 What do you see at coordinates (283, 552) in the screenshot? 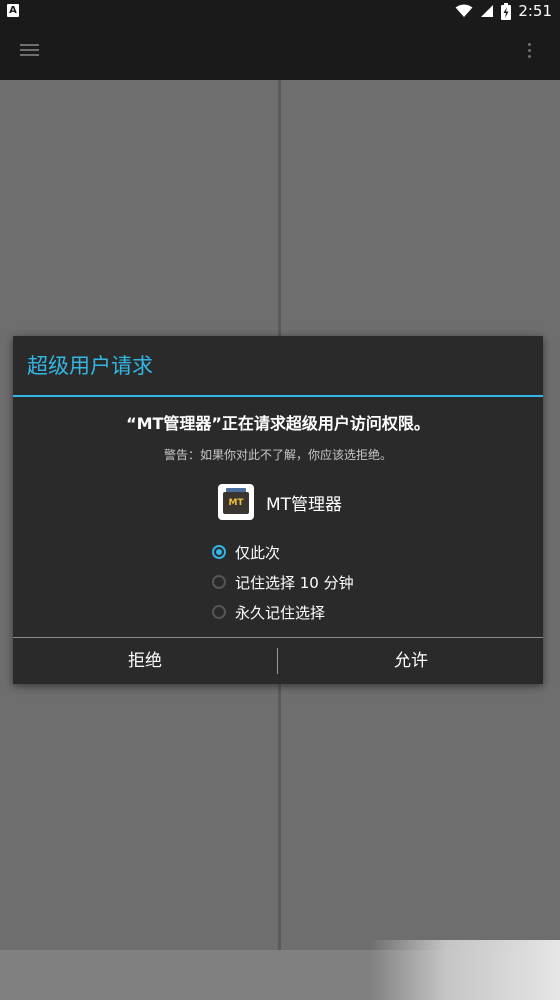
I see `option-once: 仅此次` at bounding box center [283, 552].